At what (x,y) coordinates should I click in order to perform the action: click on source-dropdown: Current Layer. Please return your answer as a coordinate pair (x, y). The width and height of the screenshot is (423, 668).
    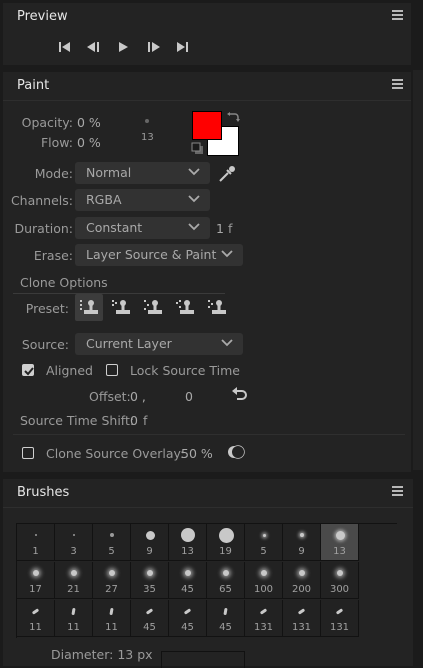
    Looking at the image, I should click on (159, 344).